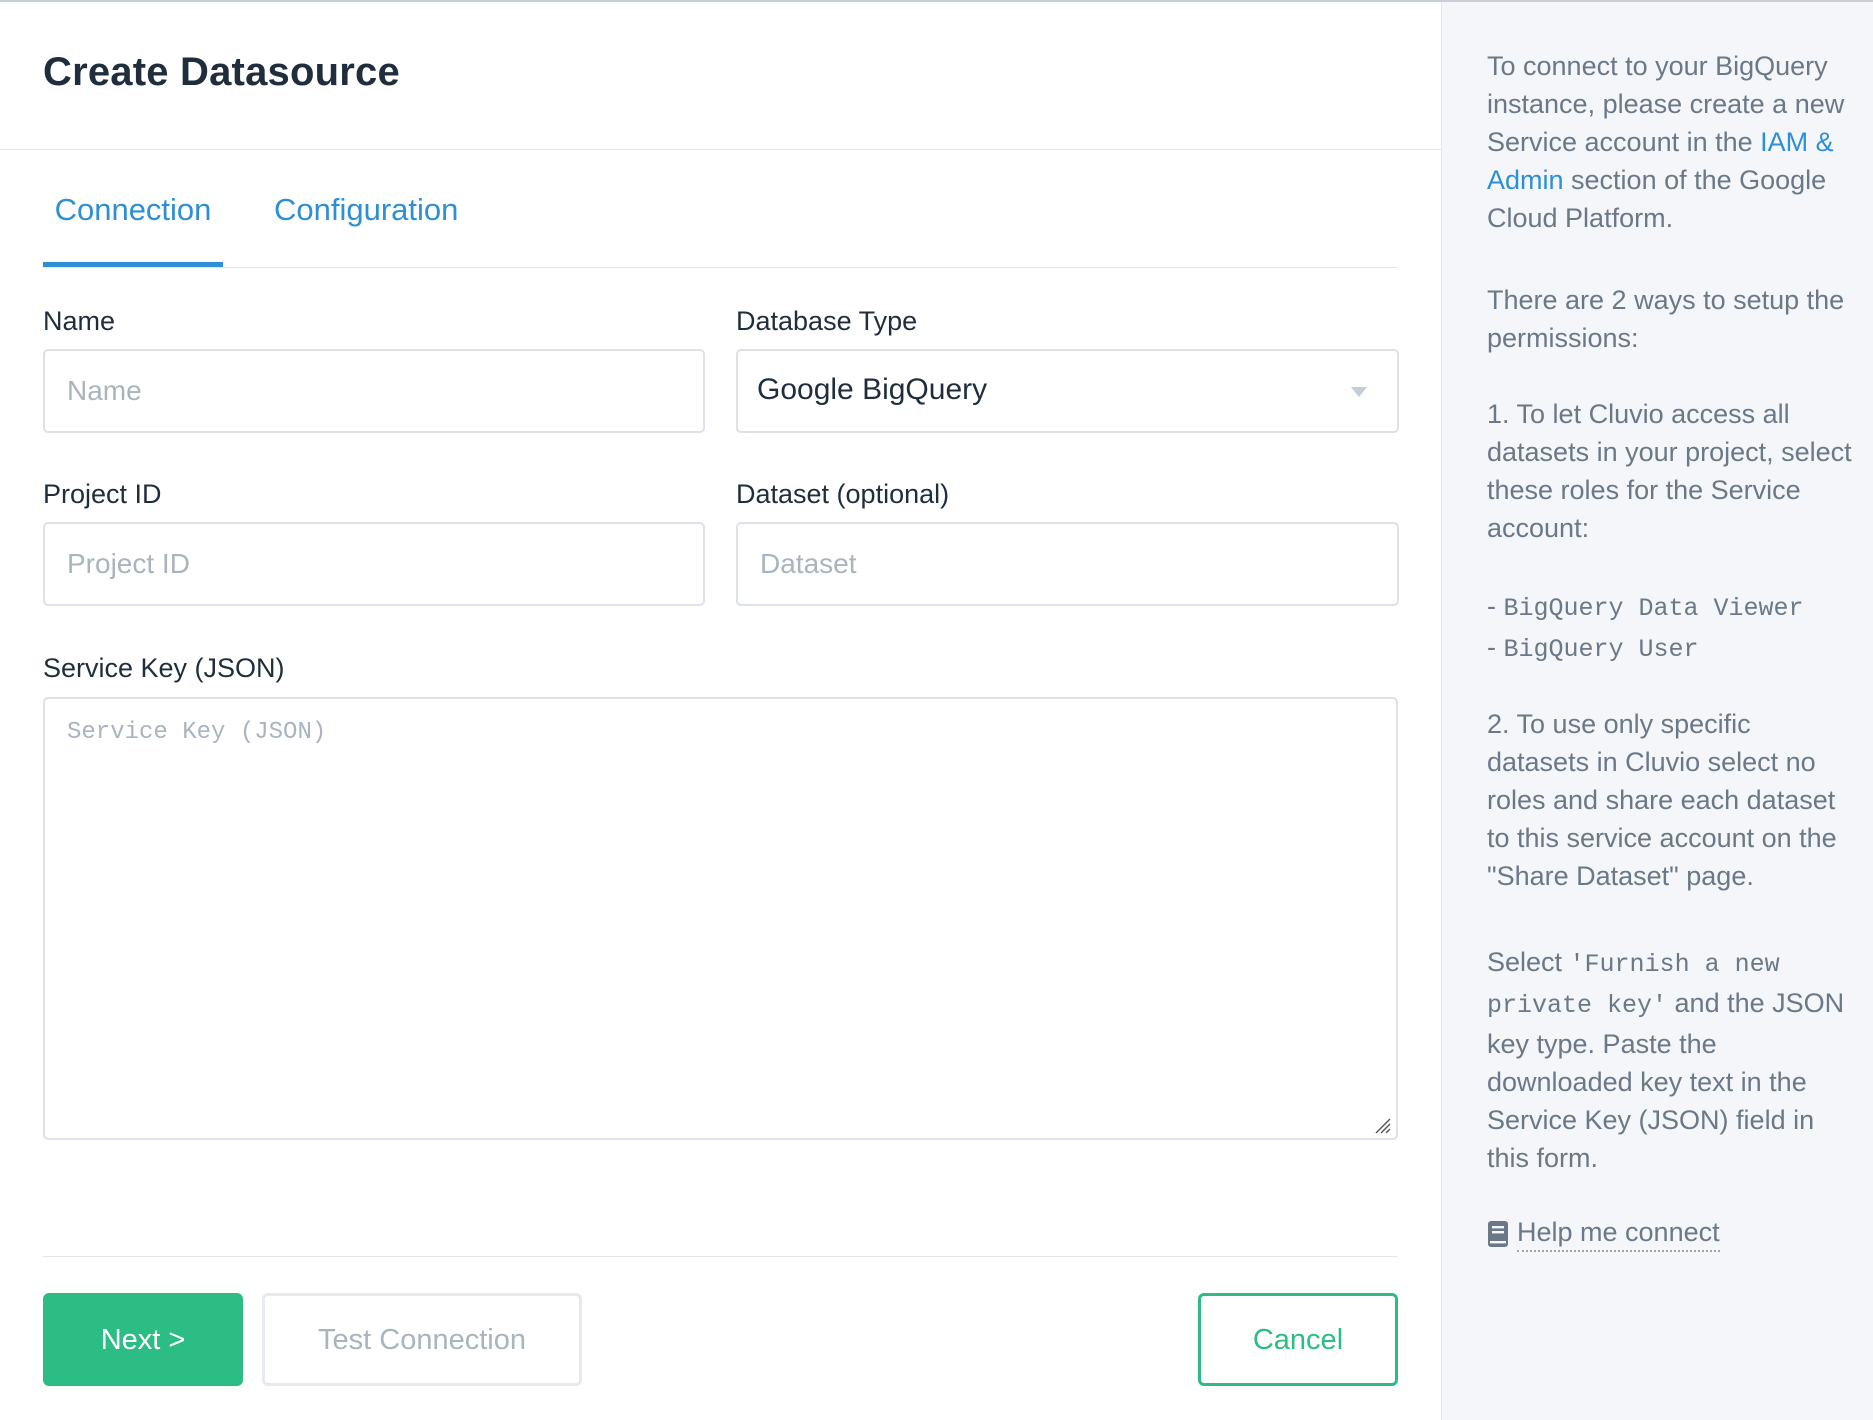 This screenshot has width=1873, height=1420. Describe the element at coordinates (1382, 1125) in the screenshot. I see `resize-handle-icon` at that location.